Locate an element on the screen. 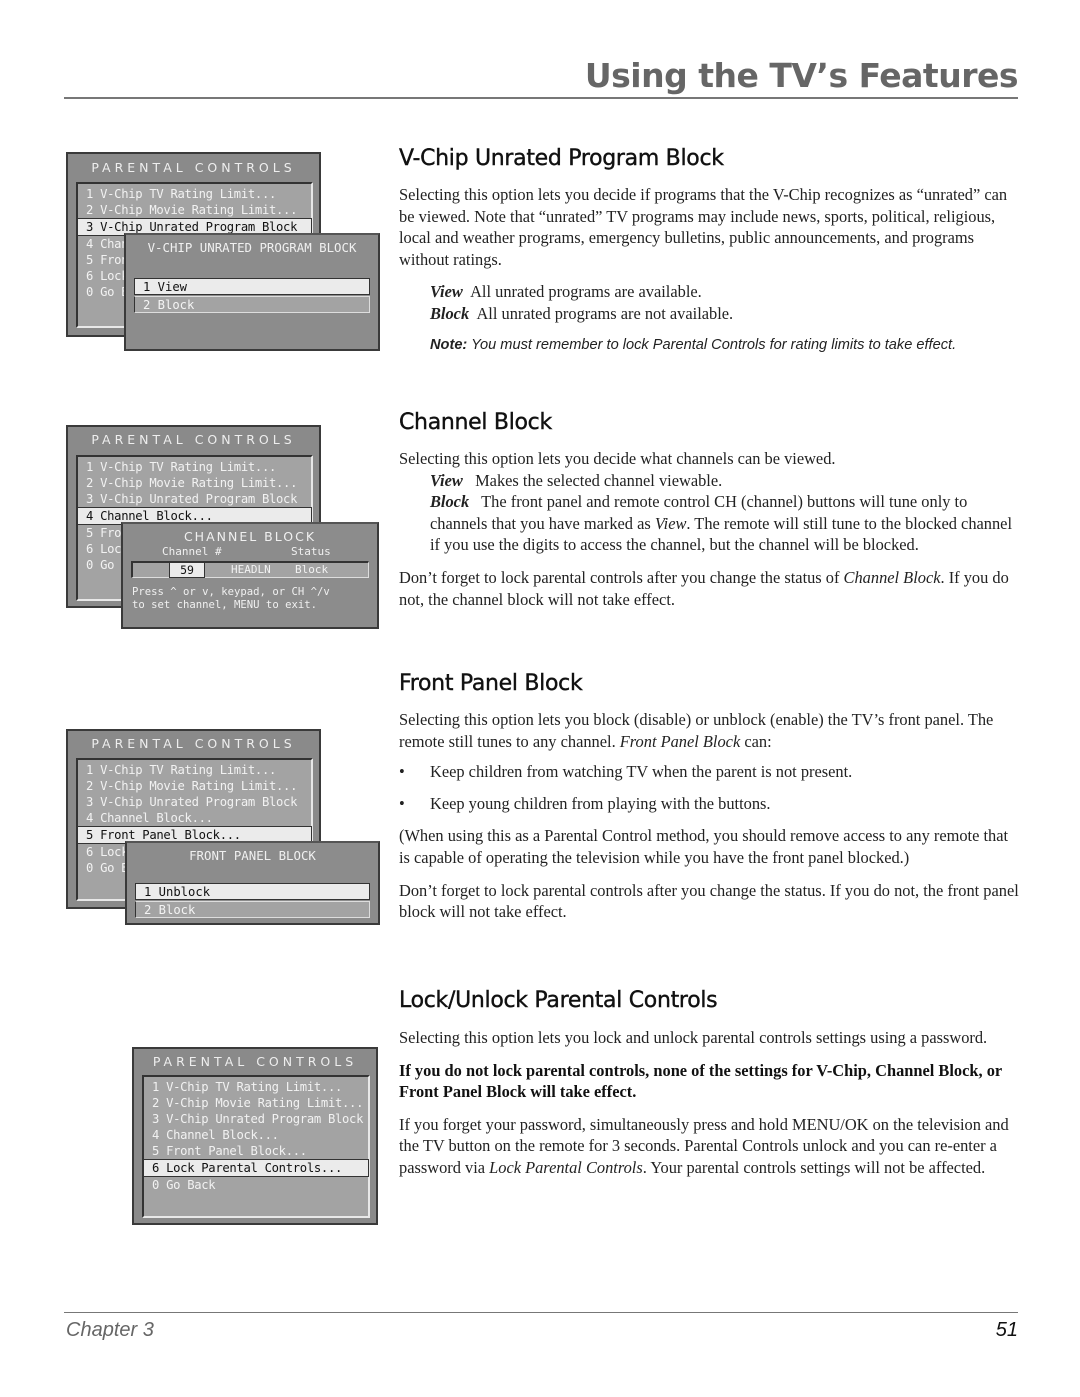  station-name: HEADLN is located at coordinates (251, 569).